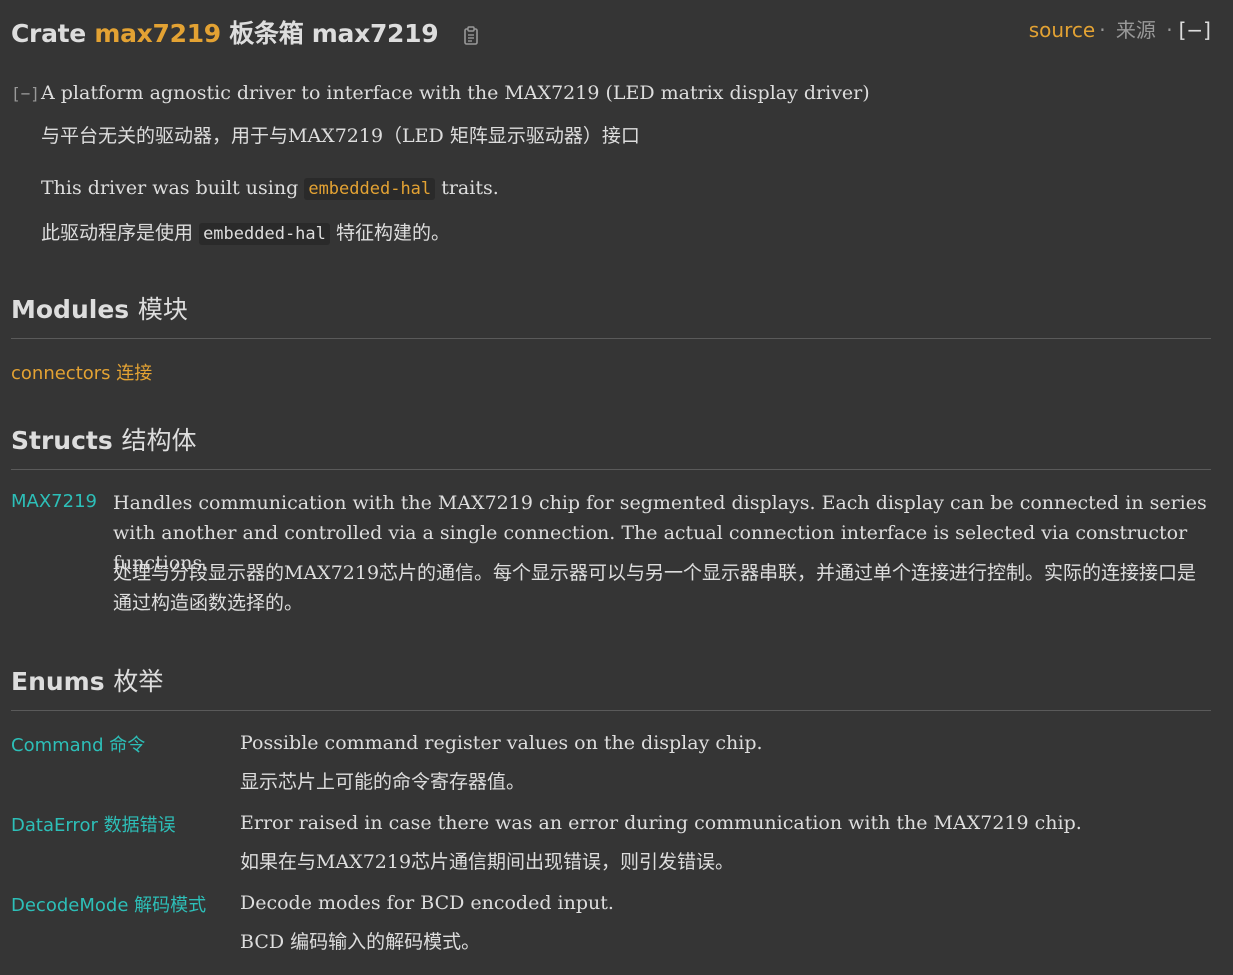 The height and width of the screenshot is (975, 1233). I want to click on source-zh: 来源, so click(1135, 30).